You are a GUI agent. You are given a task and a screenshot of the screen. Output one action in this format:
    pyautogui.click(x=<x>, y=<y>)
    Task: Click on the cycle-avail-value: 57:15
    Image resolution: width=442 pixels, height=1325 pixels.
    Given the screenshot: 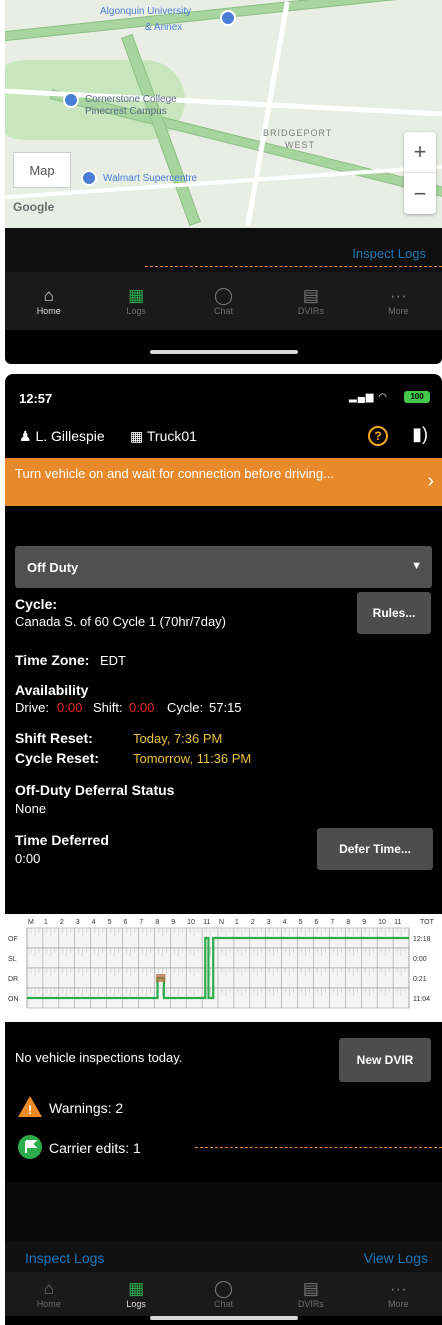 What is the action you would take?
    pyautogui.click(x=225, y=707)
    